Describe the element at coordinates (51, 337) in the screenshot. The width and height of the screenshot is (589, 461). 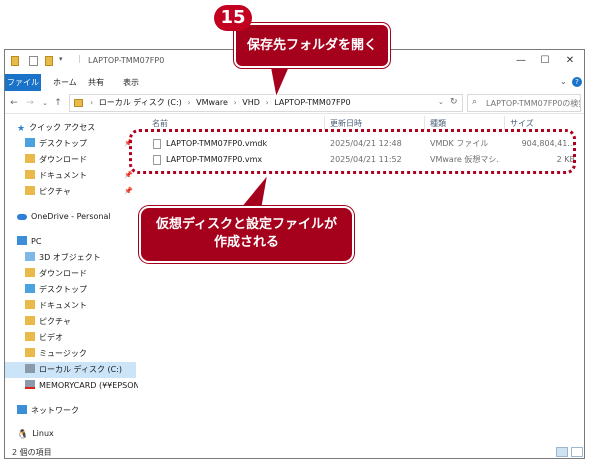
I see `nav-label: ビデオ` at that location.